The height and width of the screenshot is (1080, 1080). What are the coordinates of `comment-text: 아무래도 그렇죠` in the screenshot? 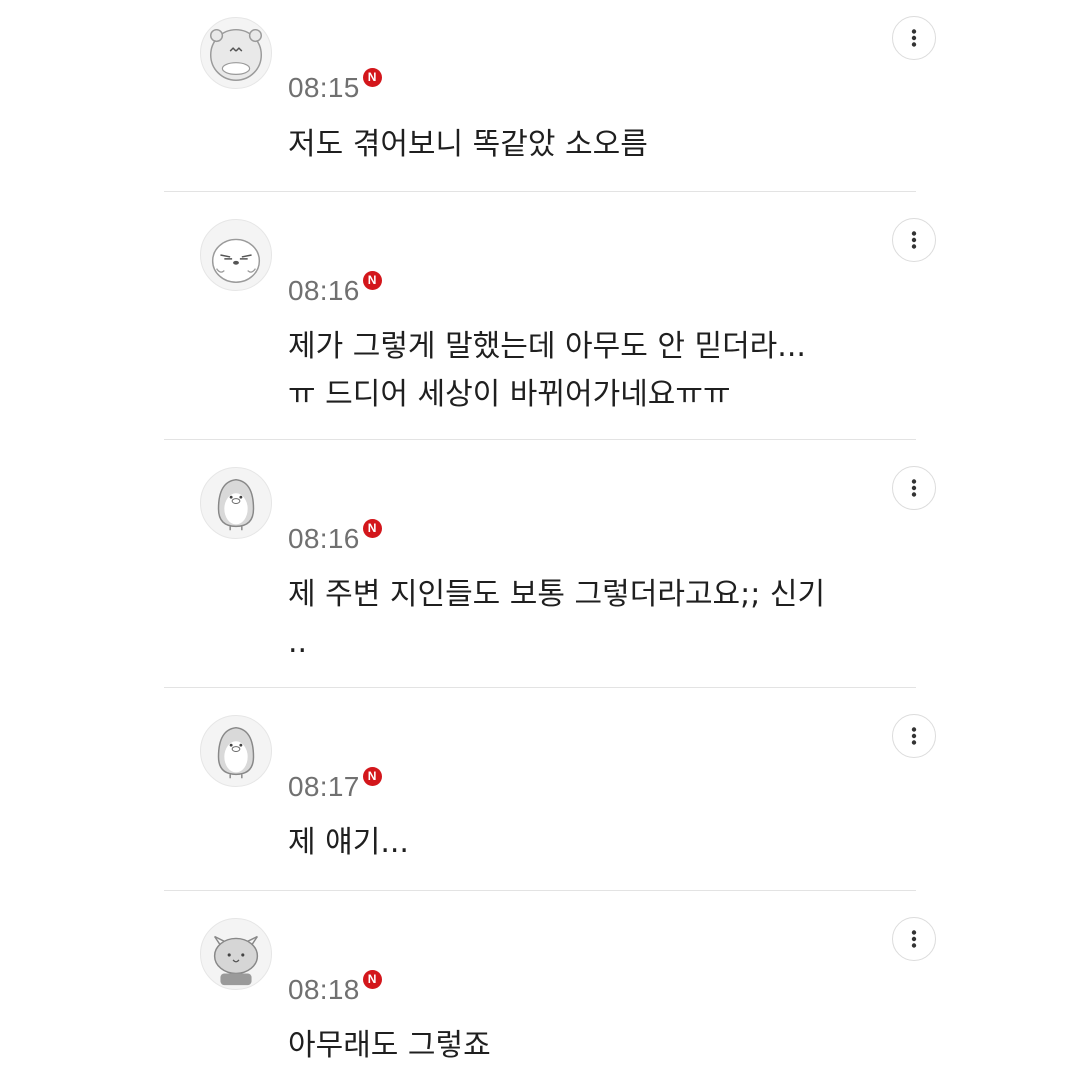 It's located at (389, 1045).